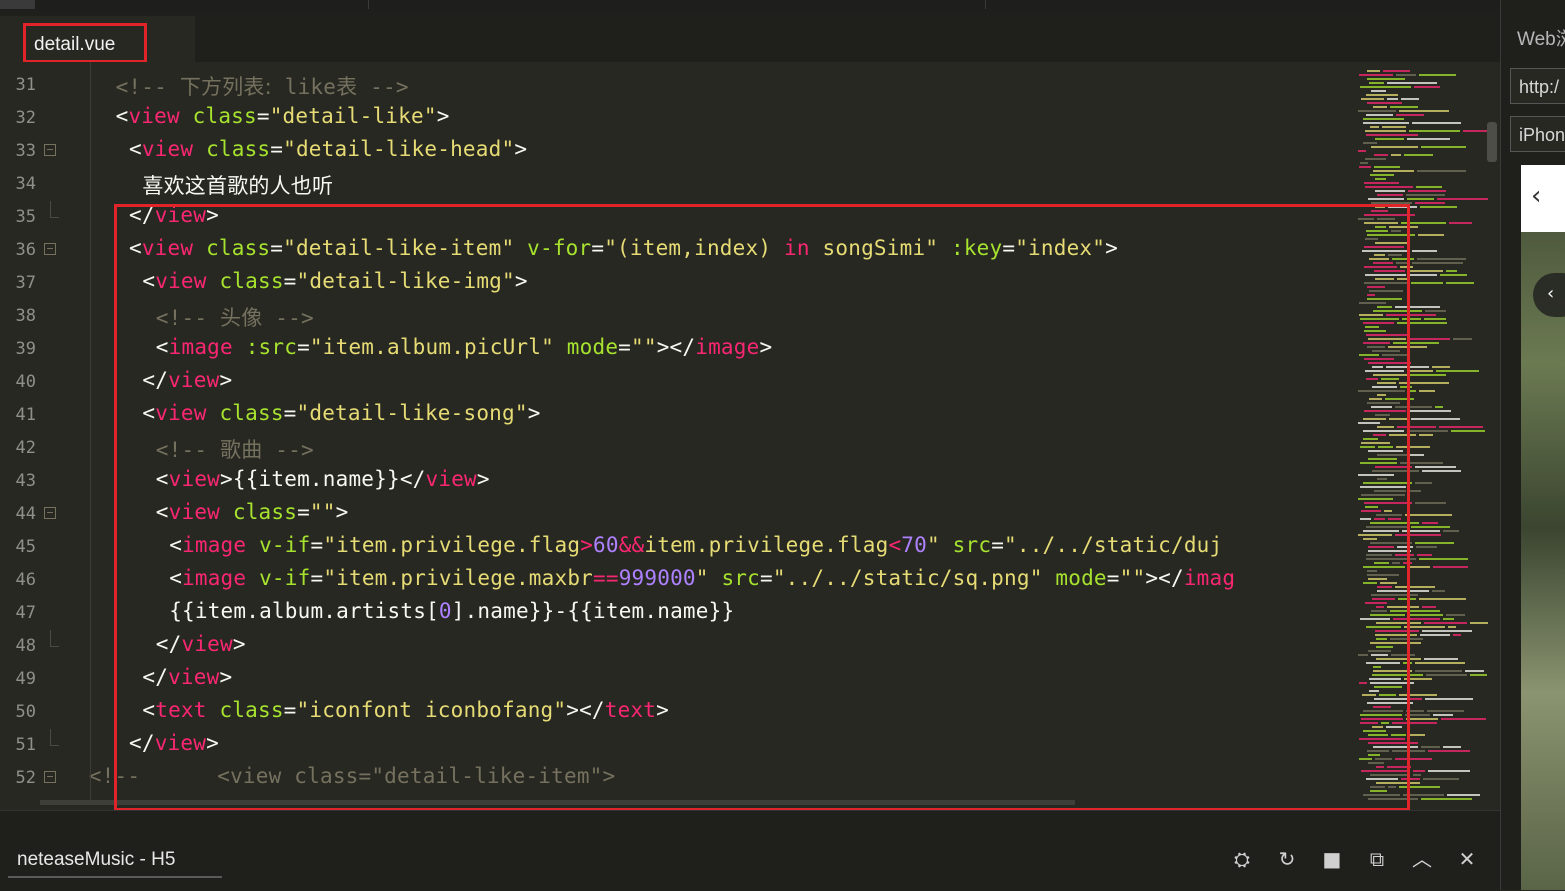 This screenshot has height=891, width=1565. I want to click on url-input: http:/, so click(1537, 86).